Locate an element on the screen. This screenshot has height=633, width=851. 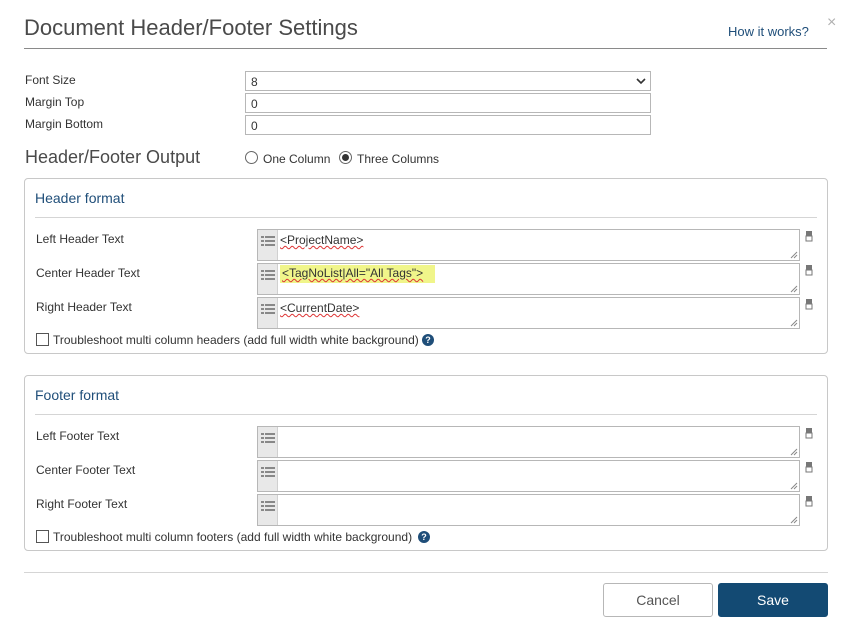
save-button: Save is located at coordinates (773, 600).